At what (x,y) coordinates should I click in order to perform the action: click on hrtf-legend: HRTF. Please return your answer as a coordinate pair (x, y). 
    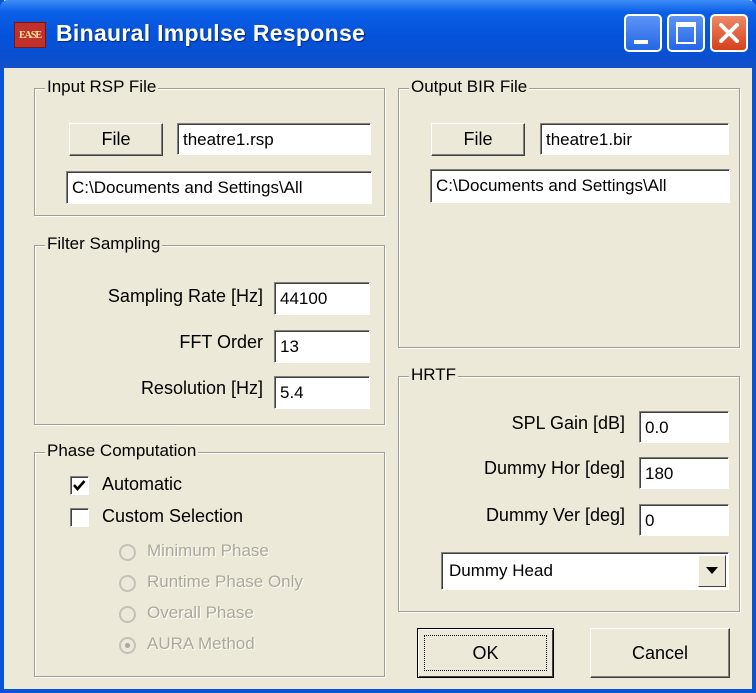
    Looking at the image, I should click on (434, 375).